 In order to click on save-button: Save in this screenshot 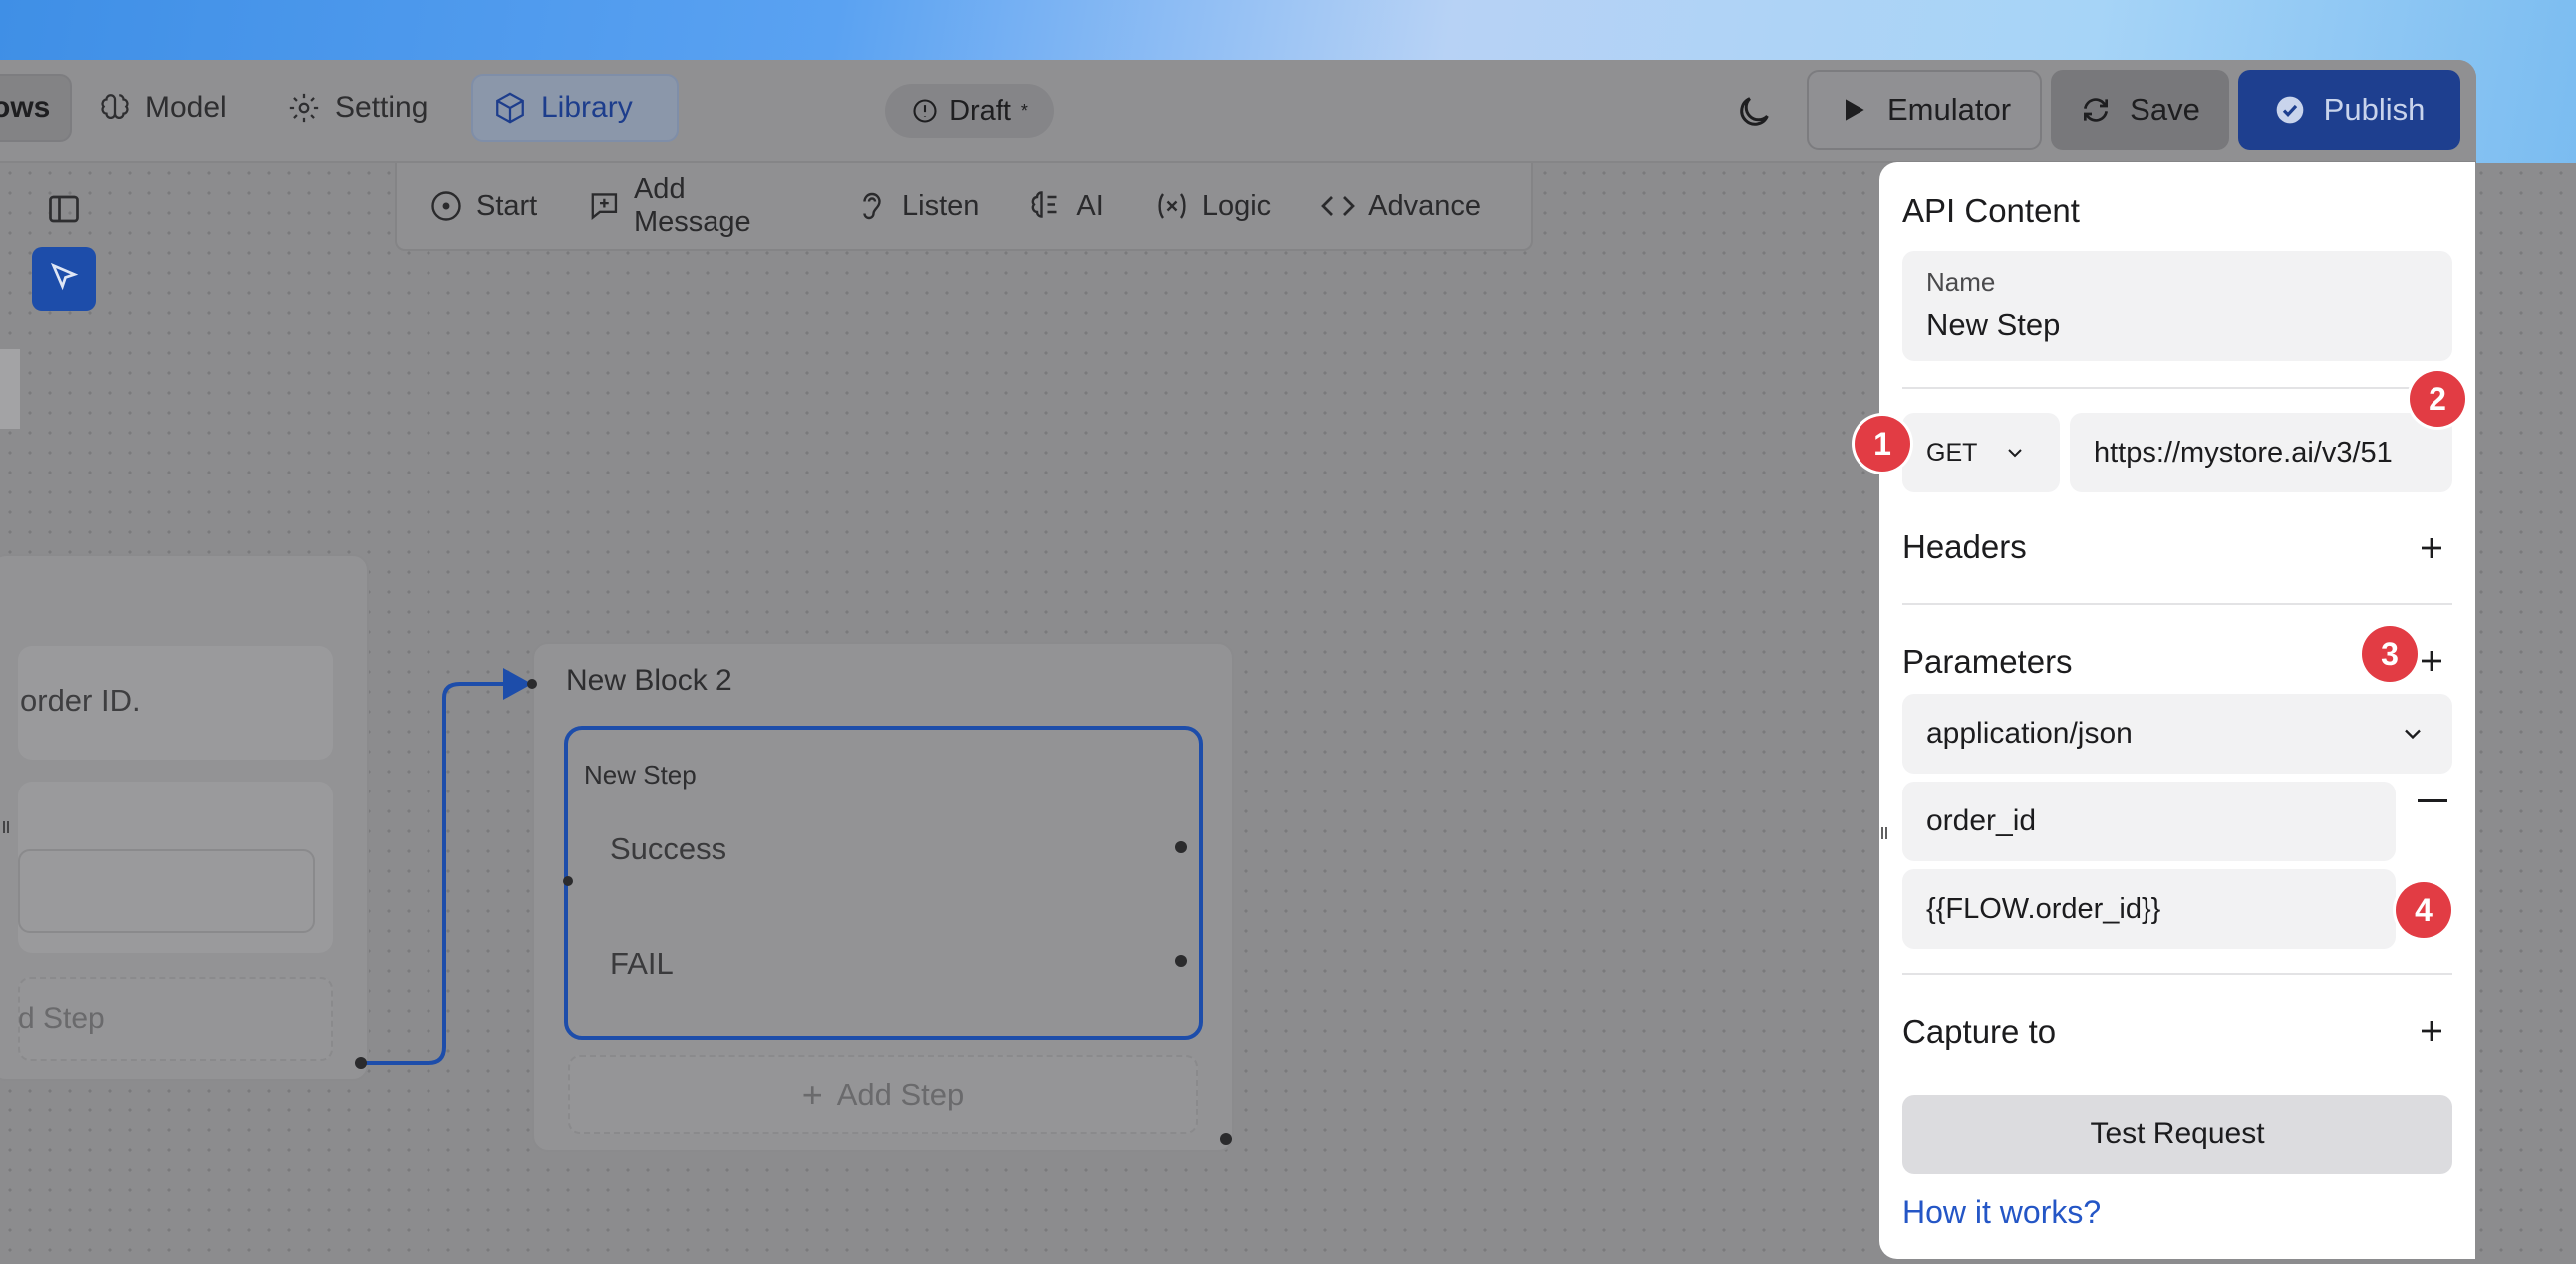, I will do `click(2140, 110)`.